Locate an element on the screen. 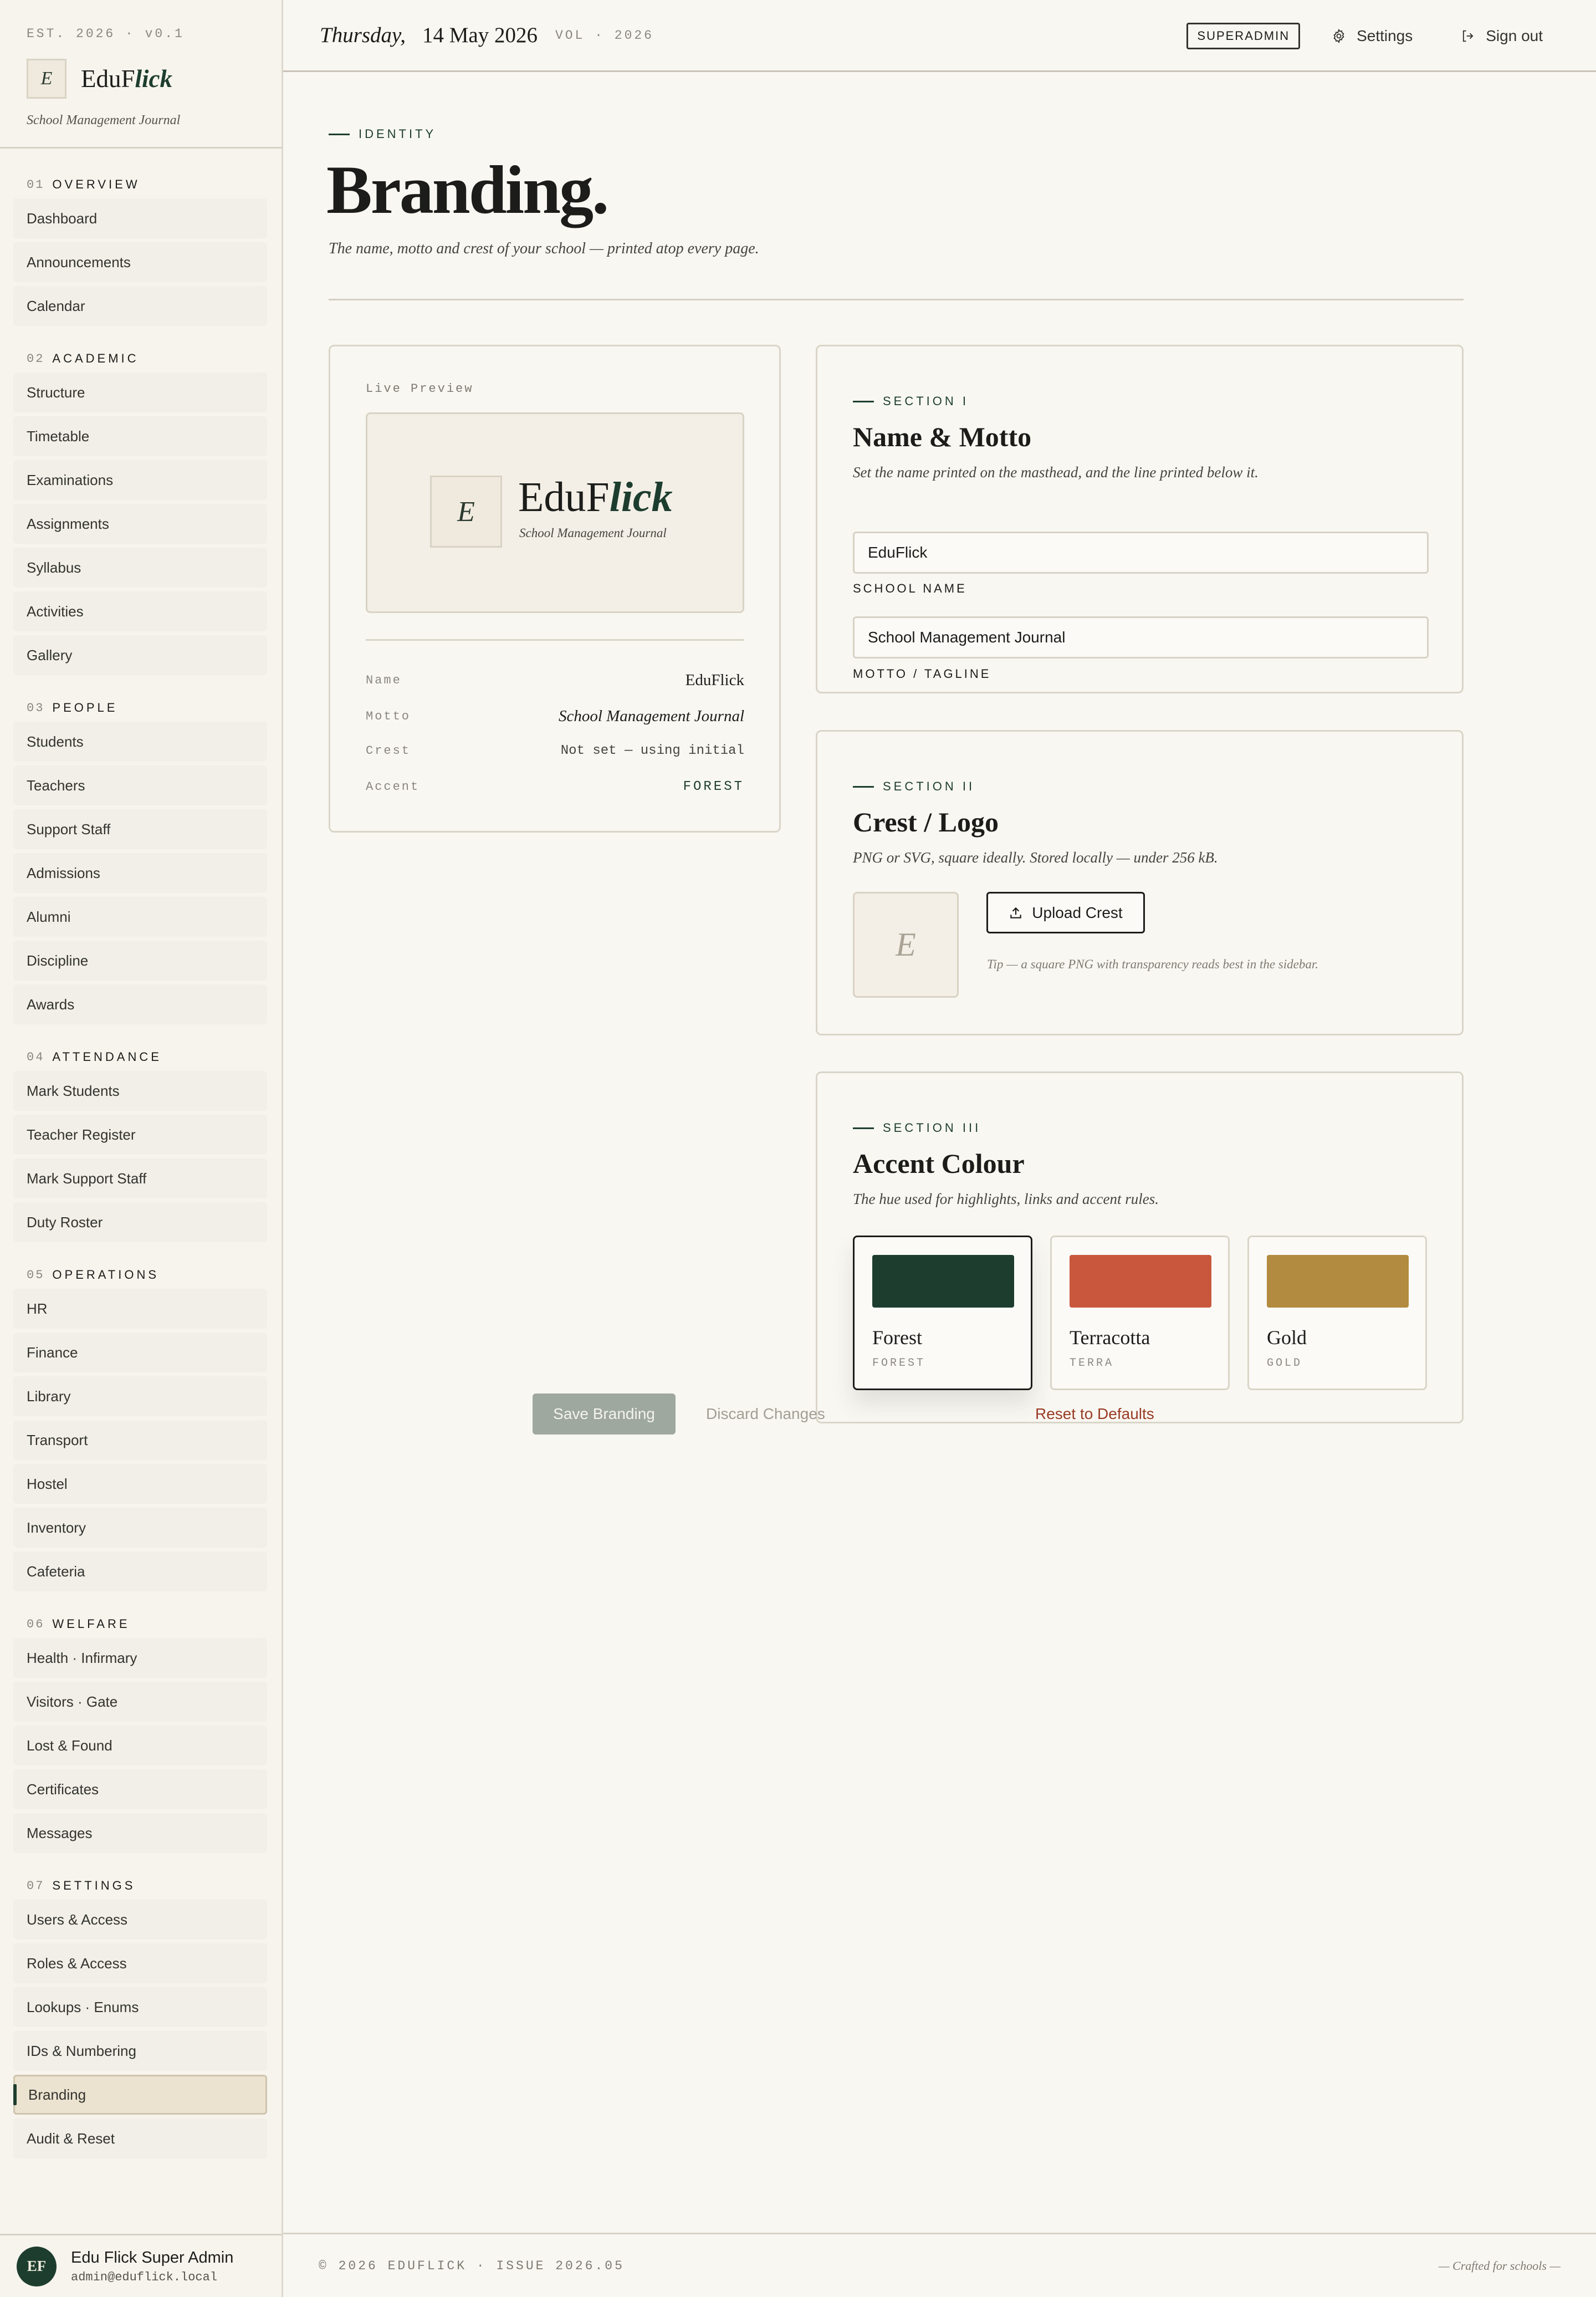  sidebar-item-branding: Branding is located at coordinates (140, 2095).